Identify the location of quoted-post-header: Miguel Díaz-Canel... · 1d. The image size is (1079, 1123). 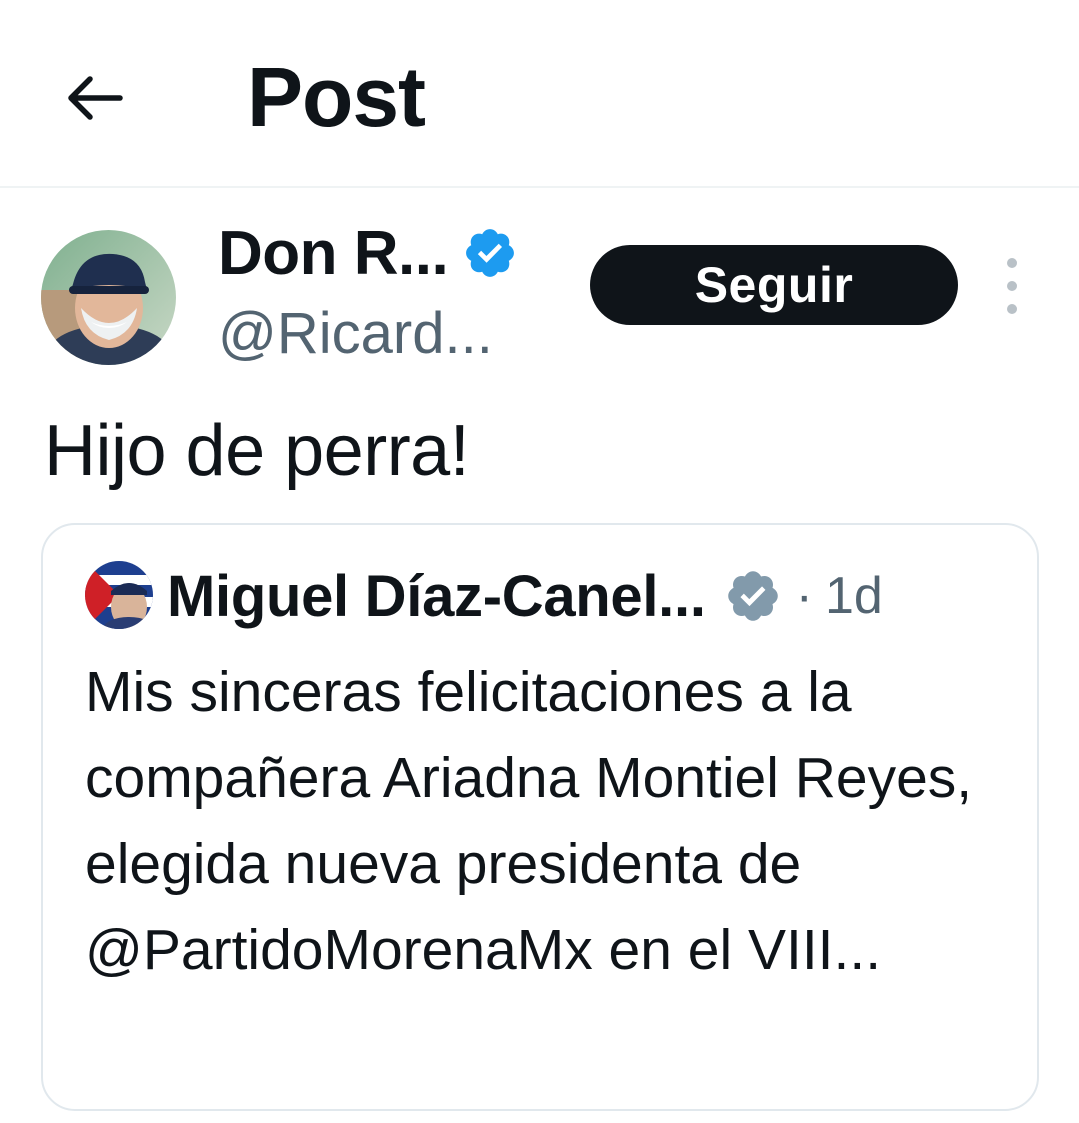
(525, 596).